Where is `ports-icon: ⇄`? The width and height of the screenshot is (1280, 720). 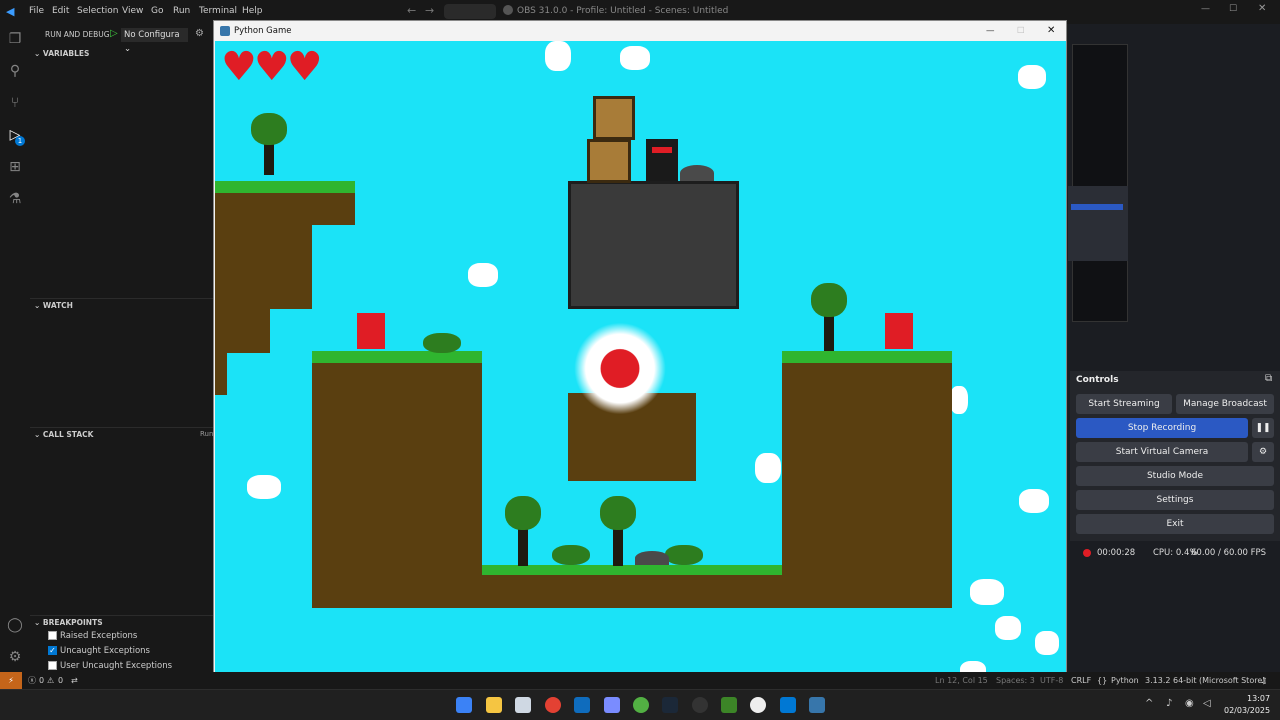
ports-icon: ⇄ is located at coordinates (74, 680).